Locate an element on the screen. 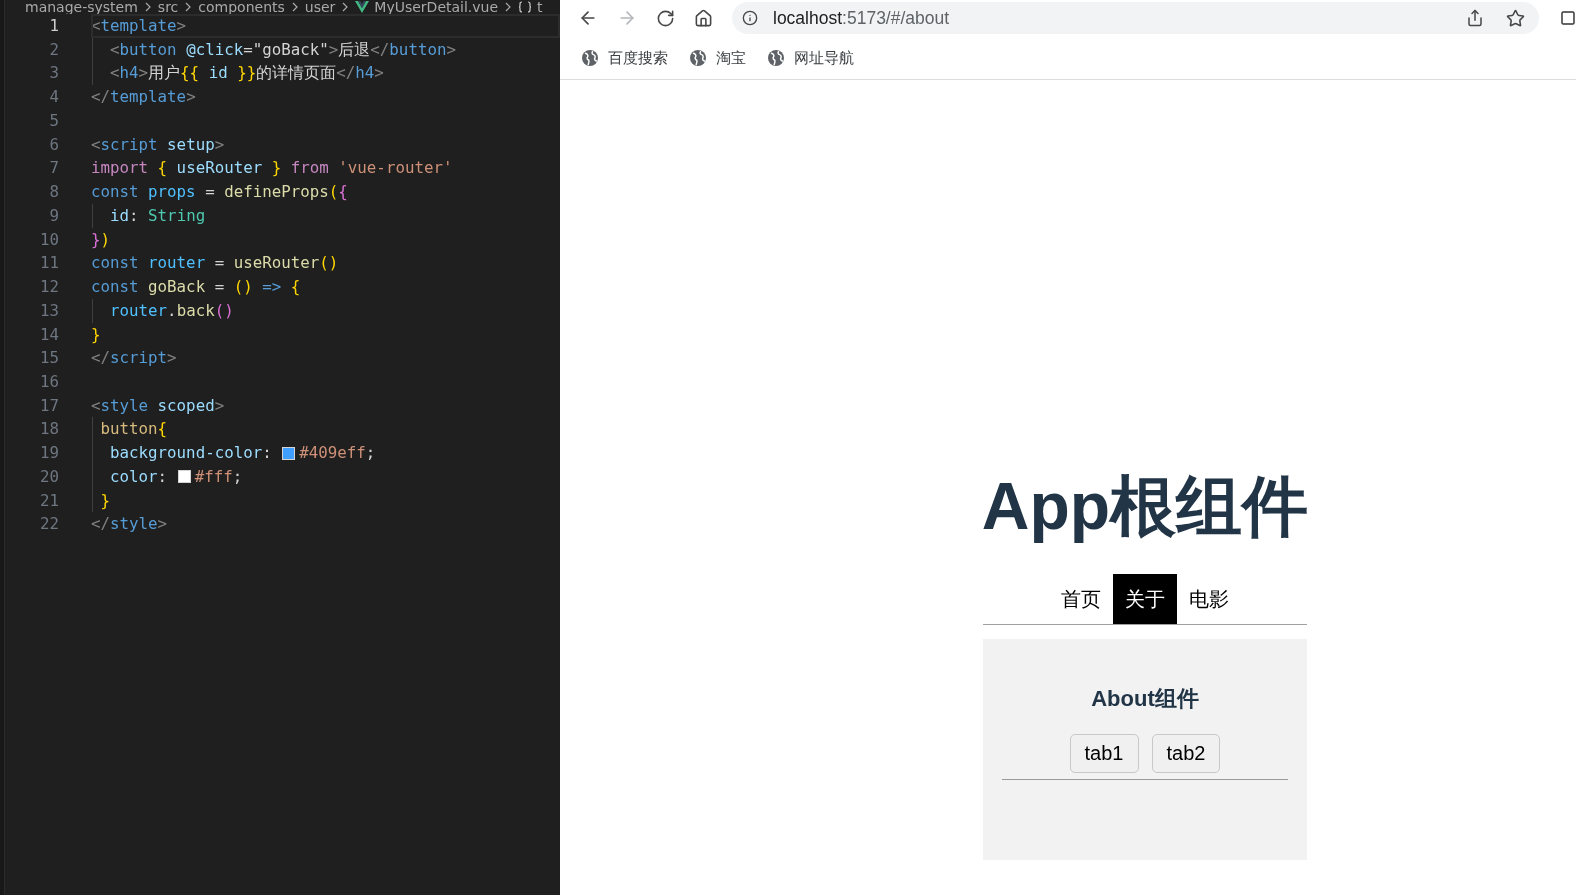 The height and width of the screenshot is (895, 1576). bookmark-item: 百度搜索 is located at coordinates (625, 57).